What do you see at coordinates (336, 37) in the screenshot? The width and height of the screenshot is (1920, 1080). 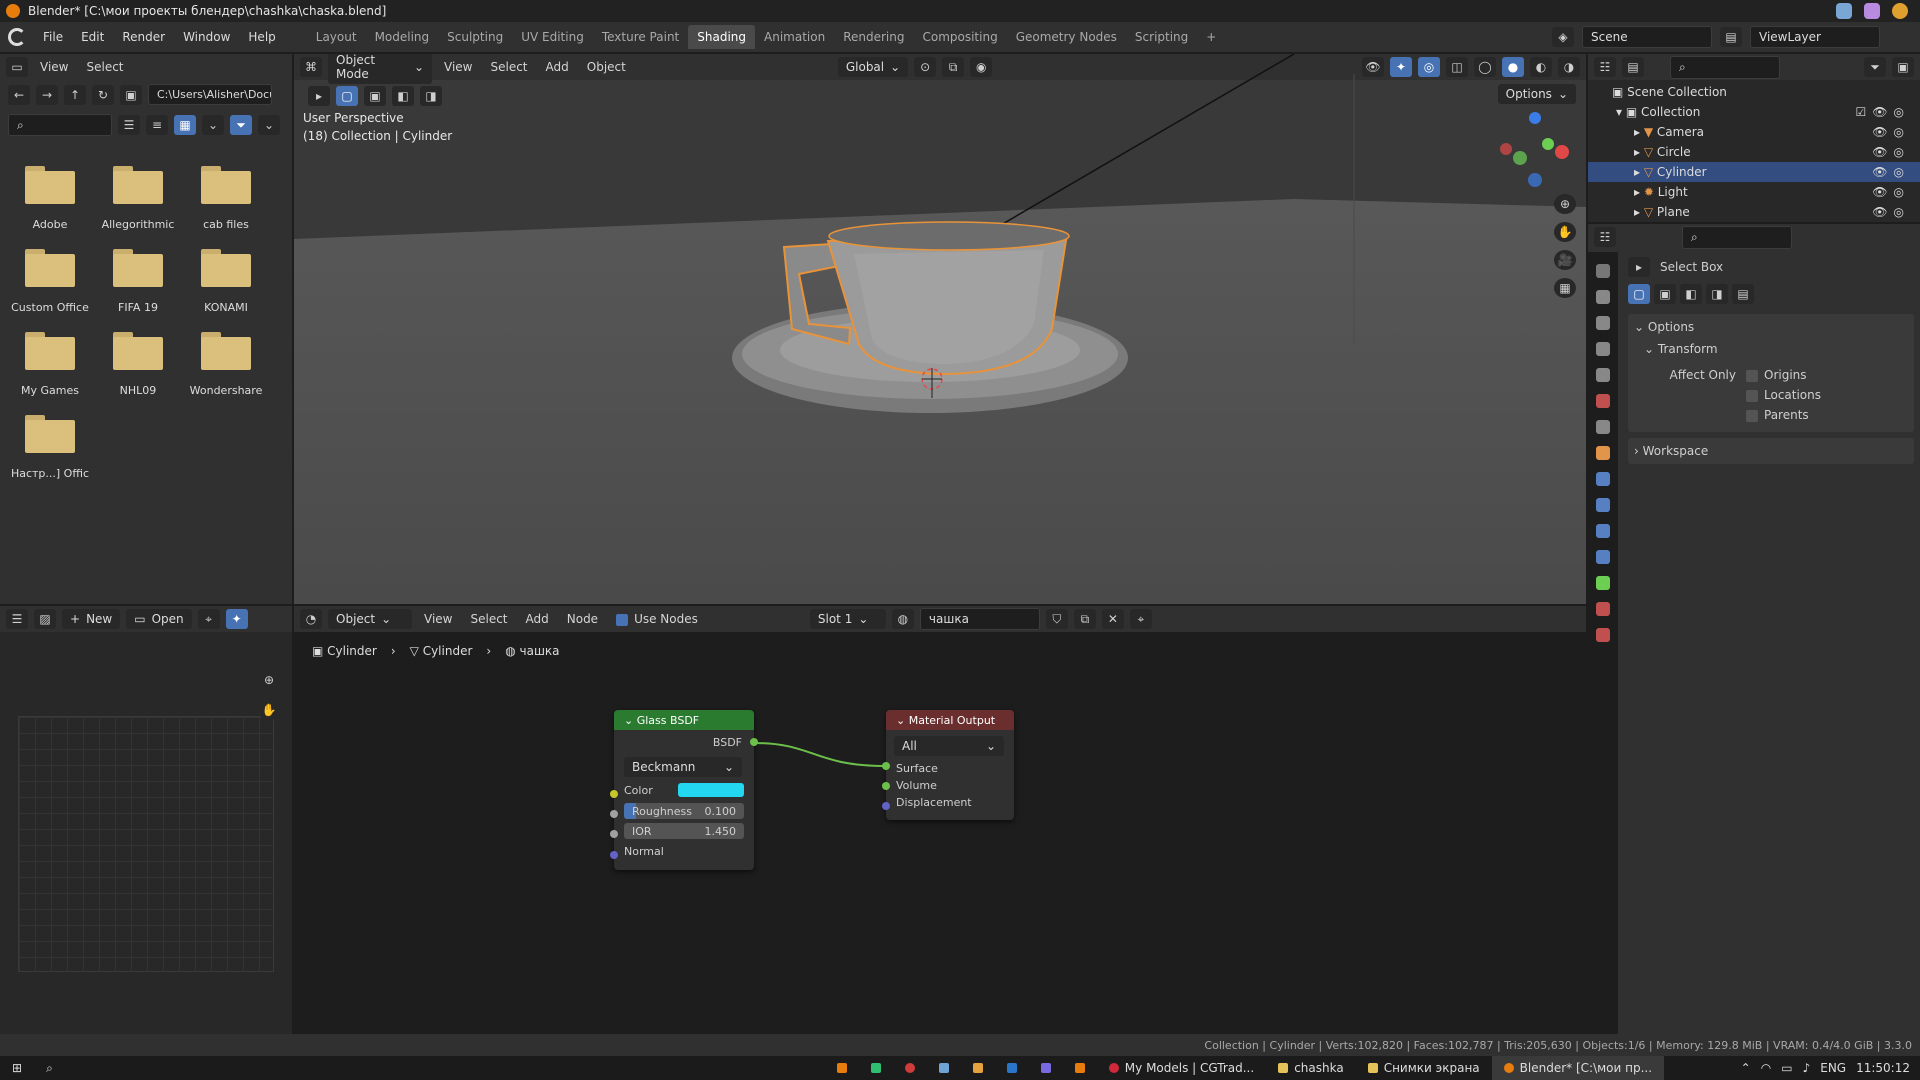 I see `tab-layout: Layout` at bounding box center [336, 37].